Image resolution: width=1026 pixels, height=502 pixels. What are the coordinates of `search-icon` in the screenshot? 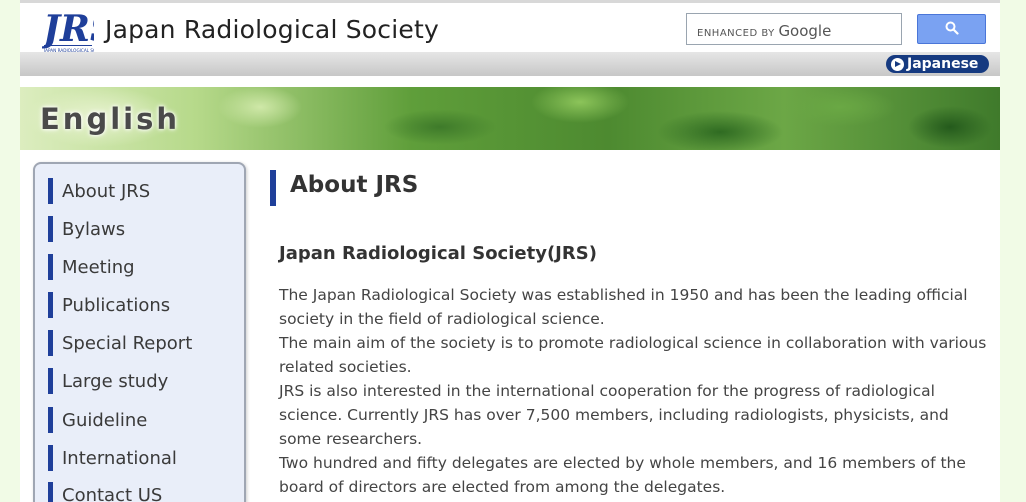 It's located at (952, 29).